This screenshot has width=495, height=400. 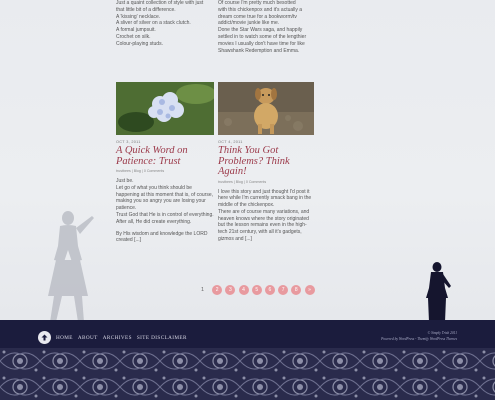 I want to click on post-date: OCT 3, 2011, so click(x=128, y=142).